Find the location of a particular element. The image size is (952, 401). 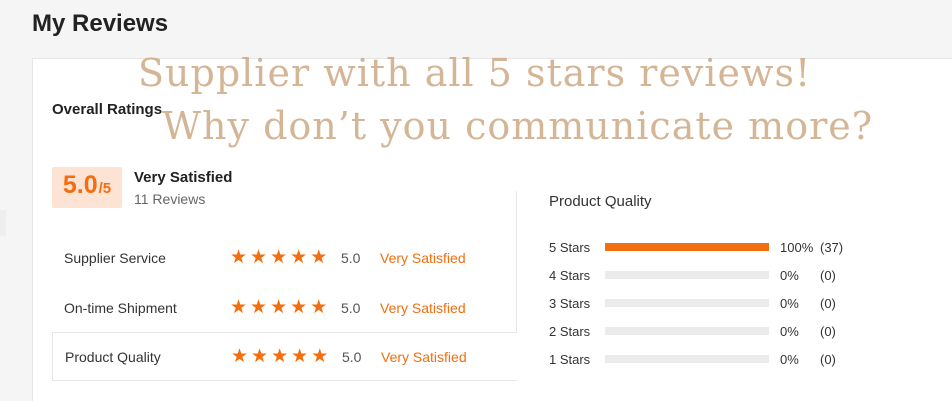

overall-score-badge: 5.0 /5 is located at coordinates (87, 187).